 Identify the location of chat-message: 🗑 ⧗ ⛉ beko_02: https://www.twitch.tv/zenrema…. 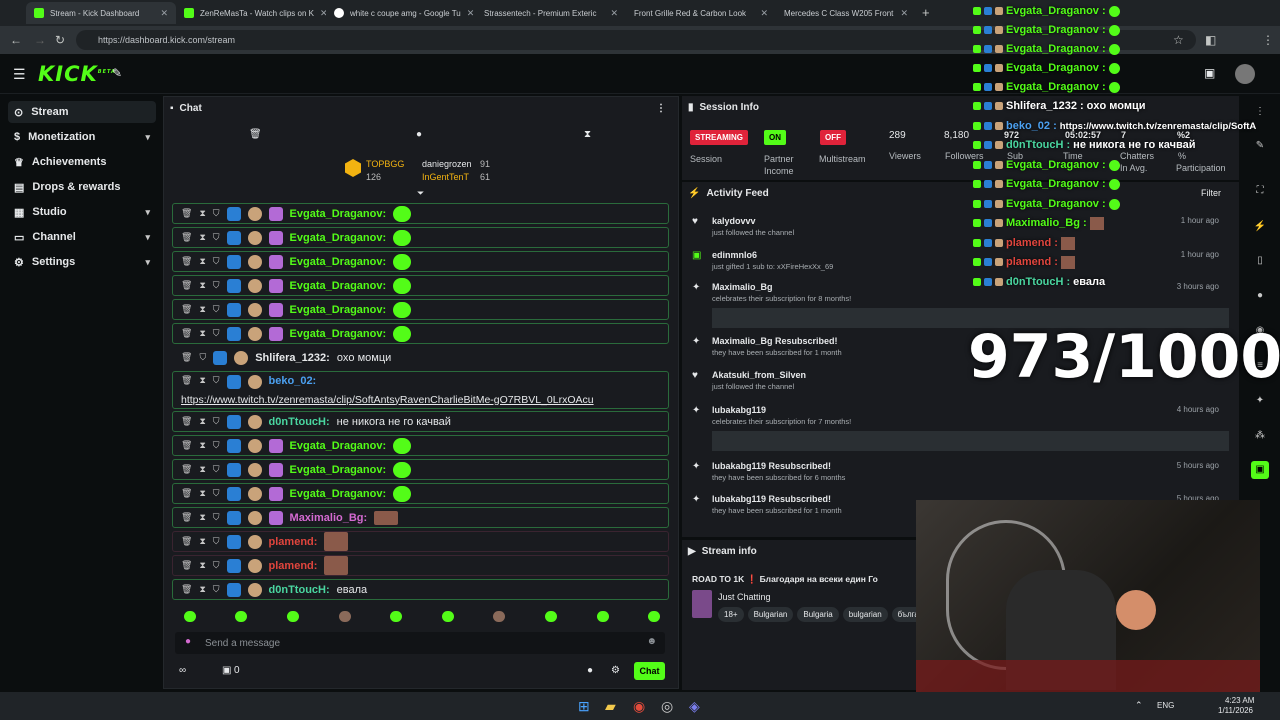
(420, 390).